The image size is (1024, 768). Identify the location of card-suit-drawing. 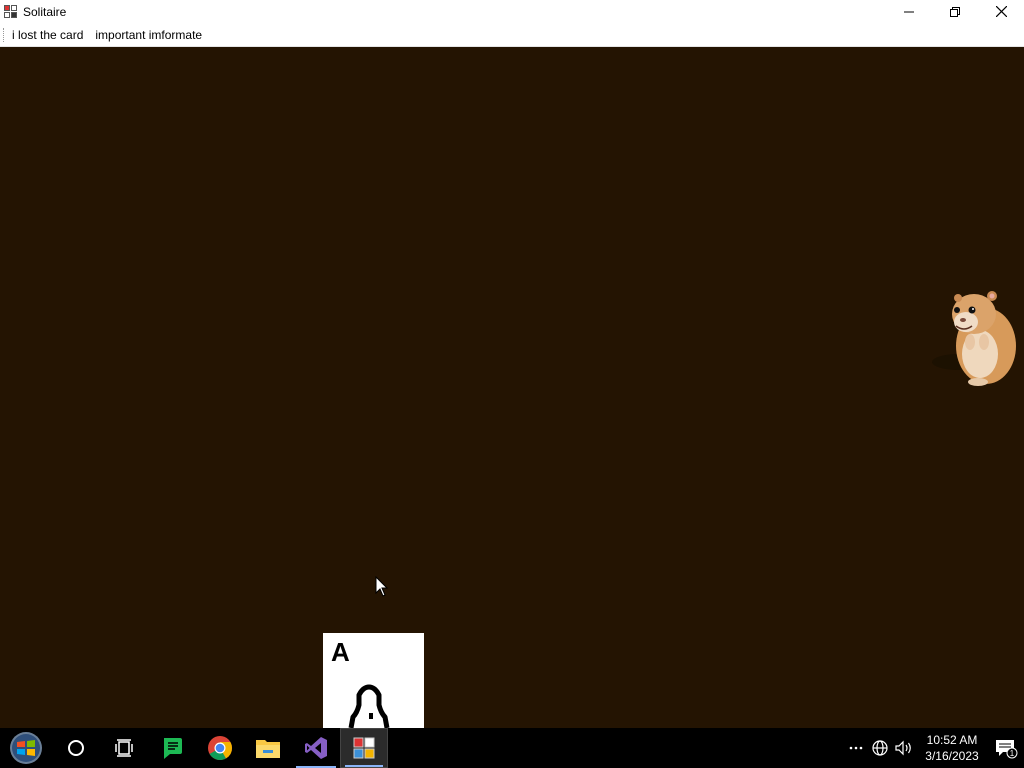
(369, 706).